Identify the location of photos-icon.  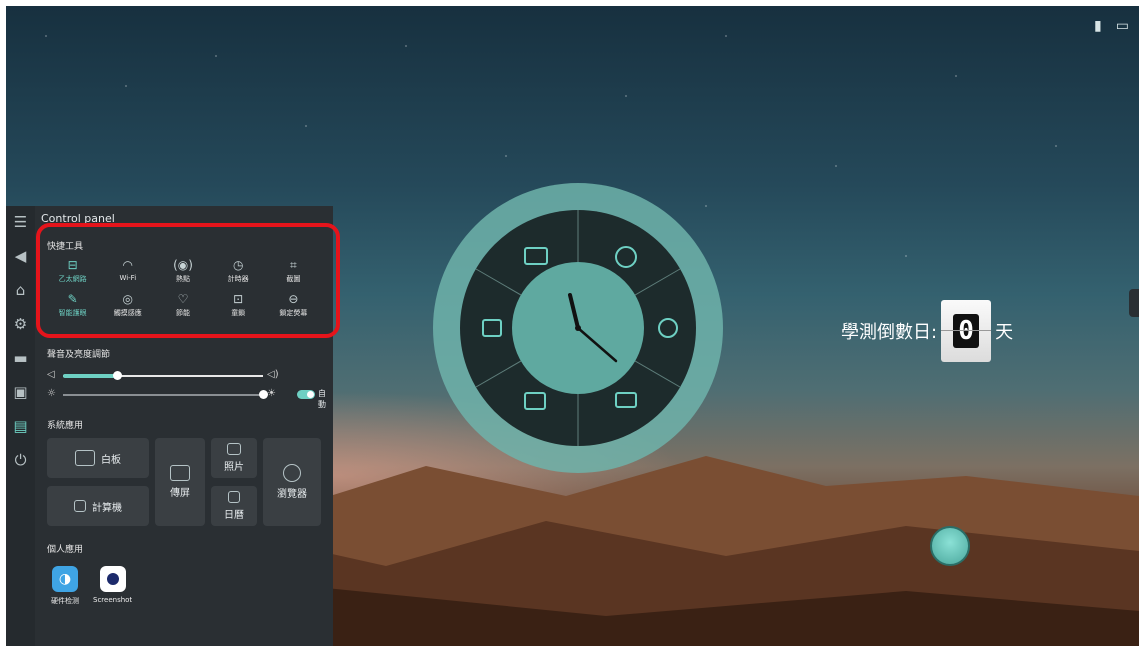
(234, 449).